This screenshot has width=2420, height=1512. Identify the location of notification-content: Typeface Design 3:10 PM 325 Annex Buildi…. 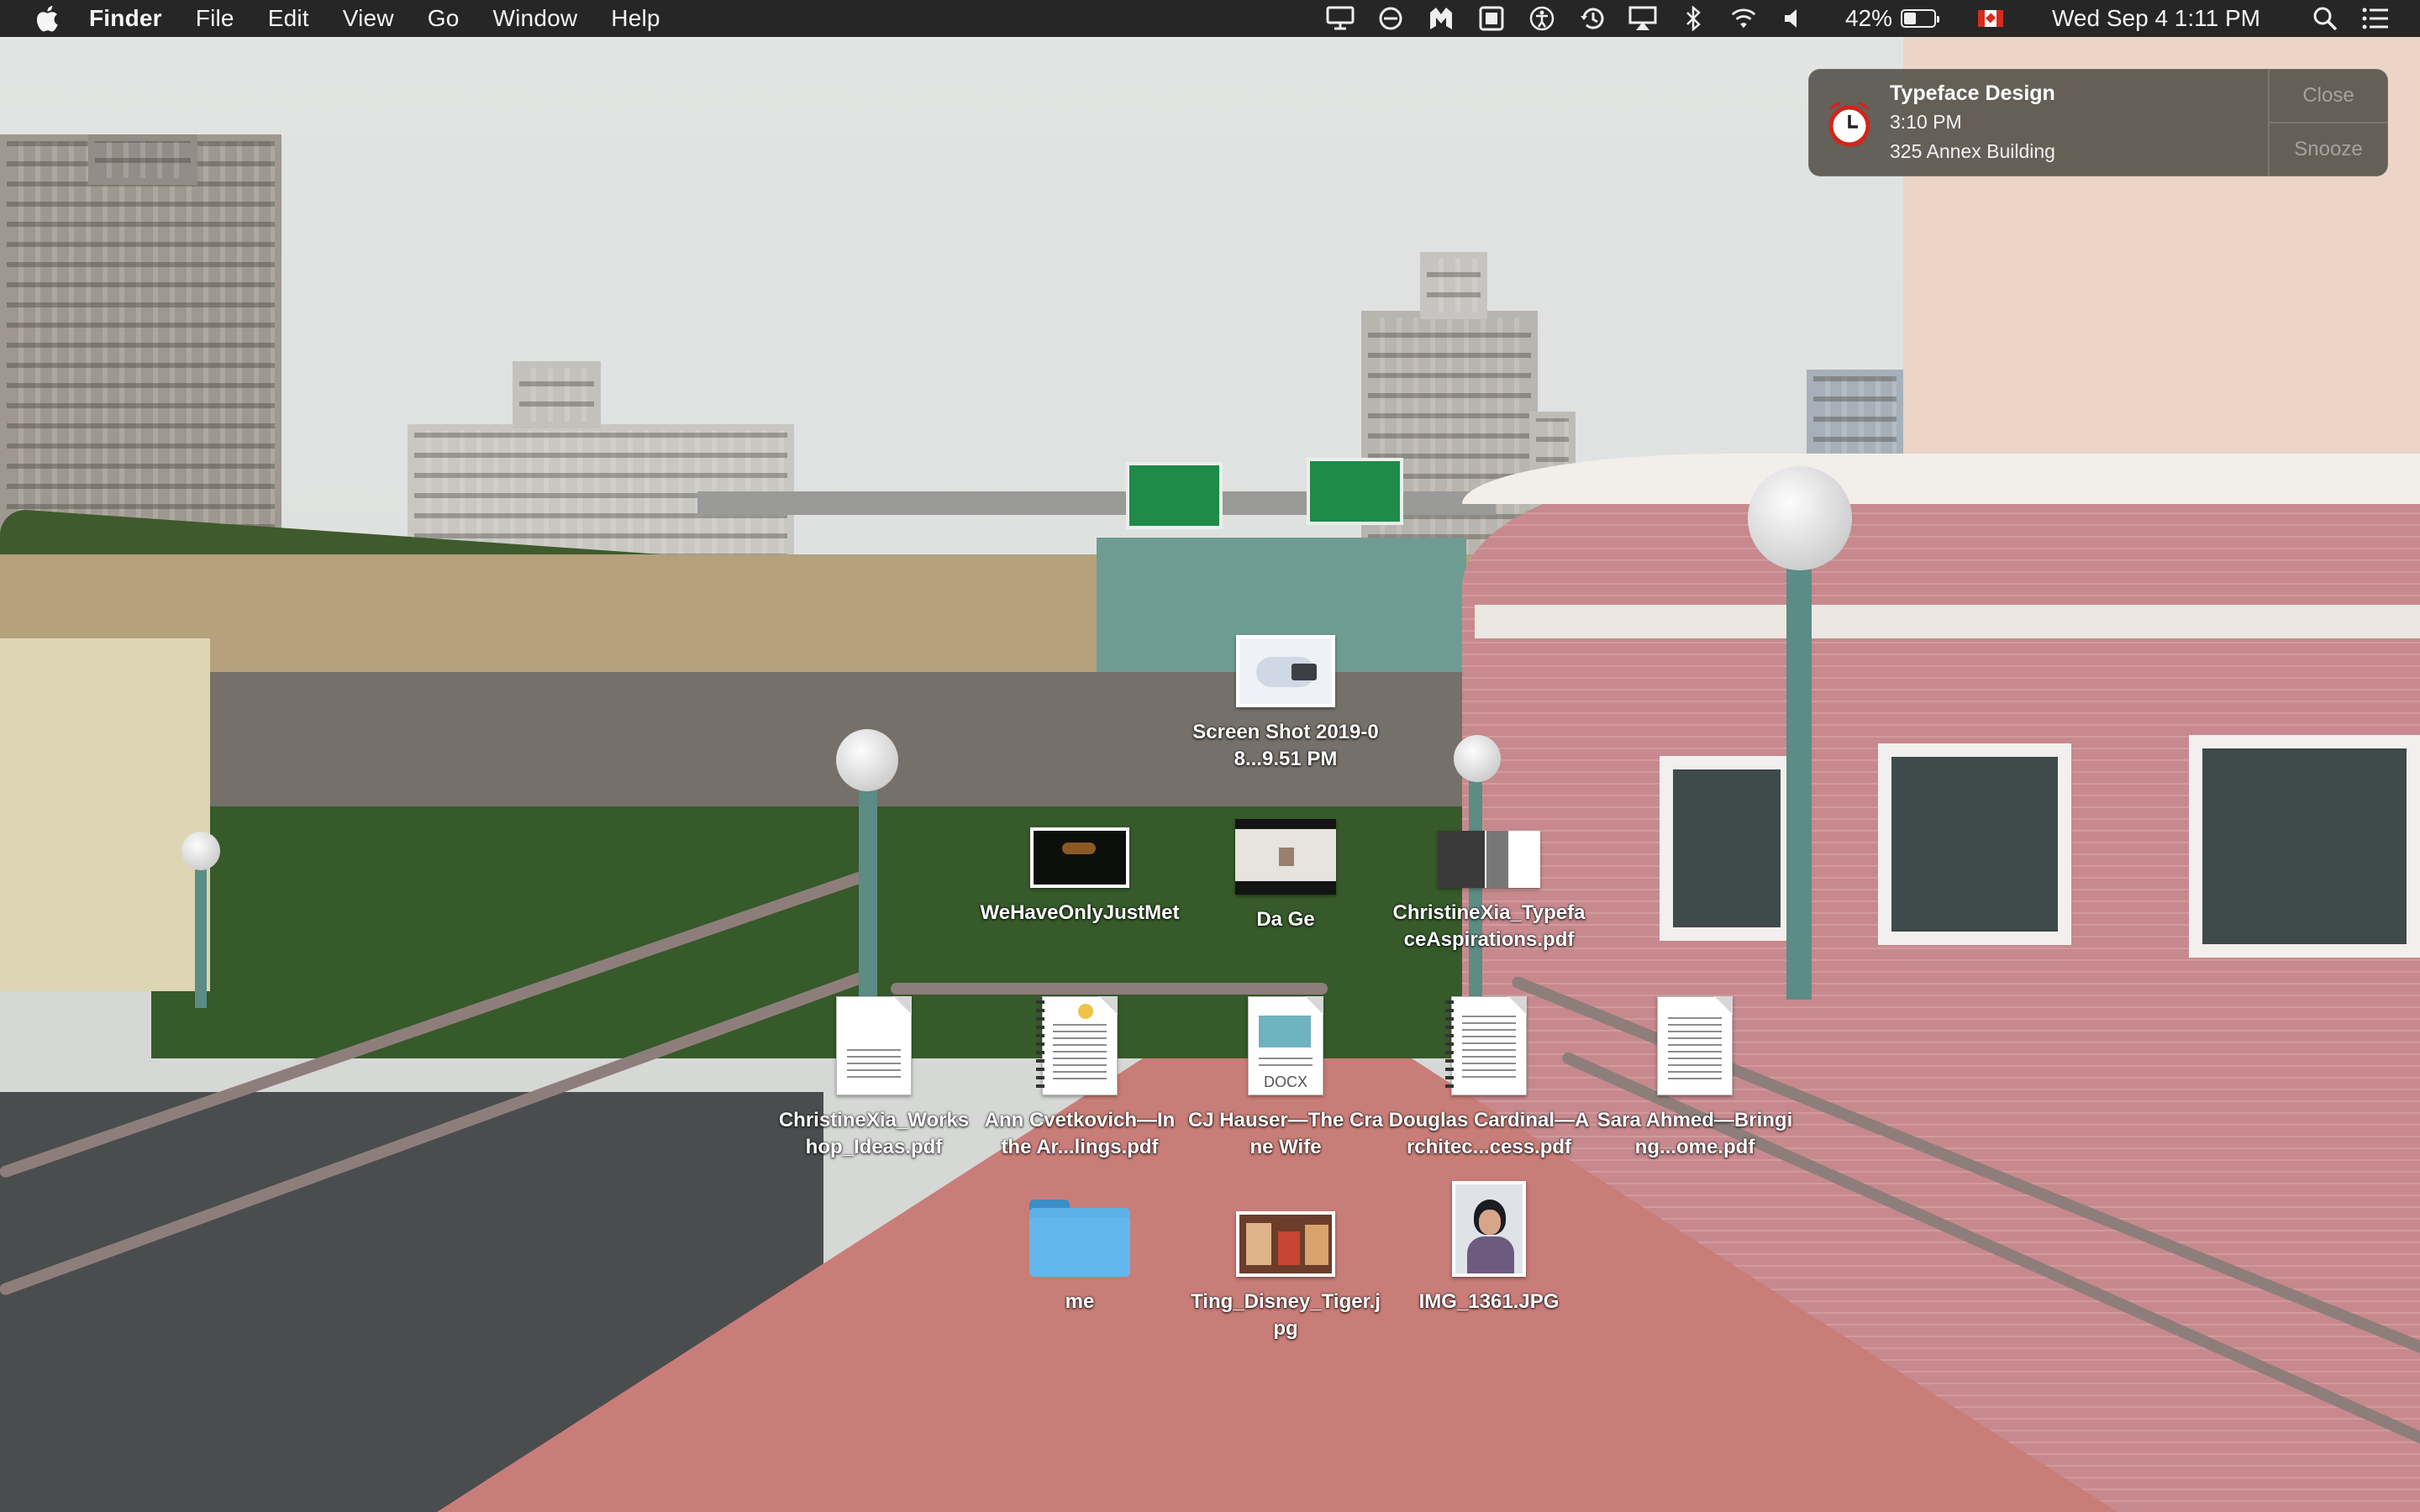
(2079, 123).